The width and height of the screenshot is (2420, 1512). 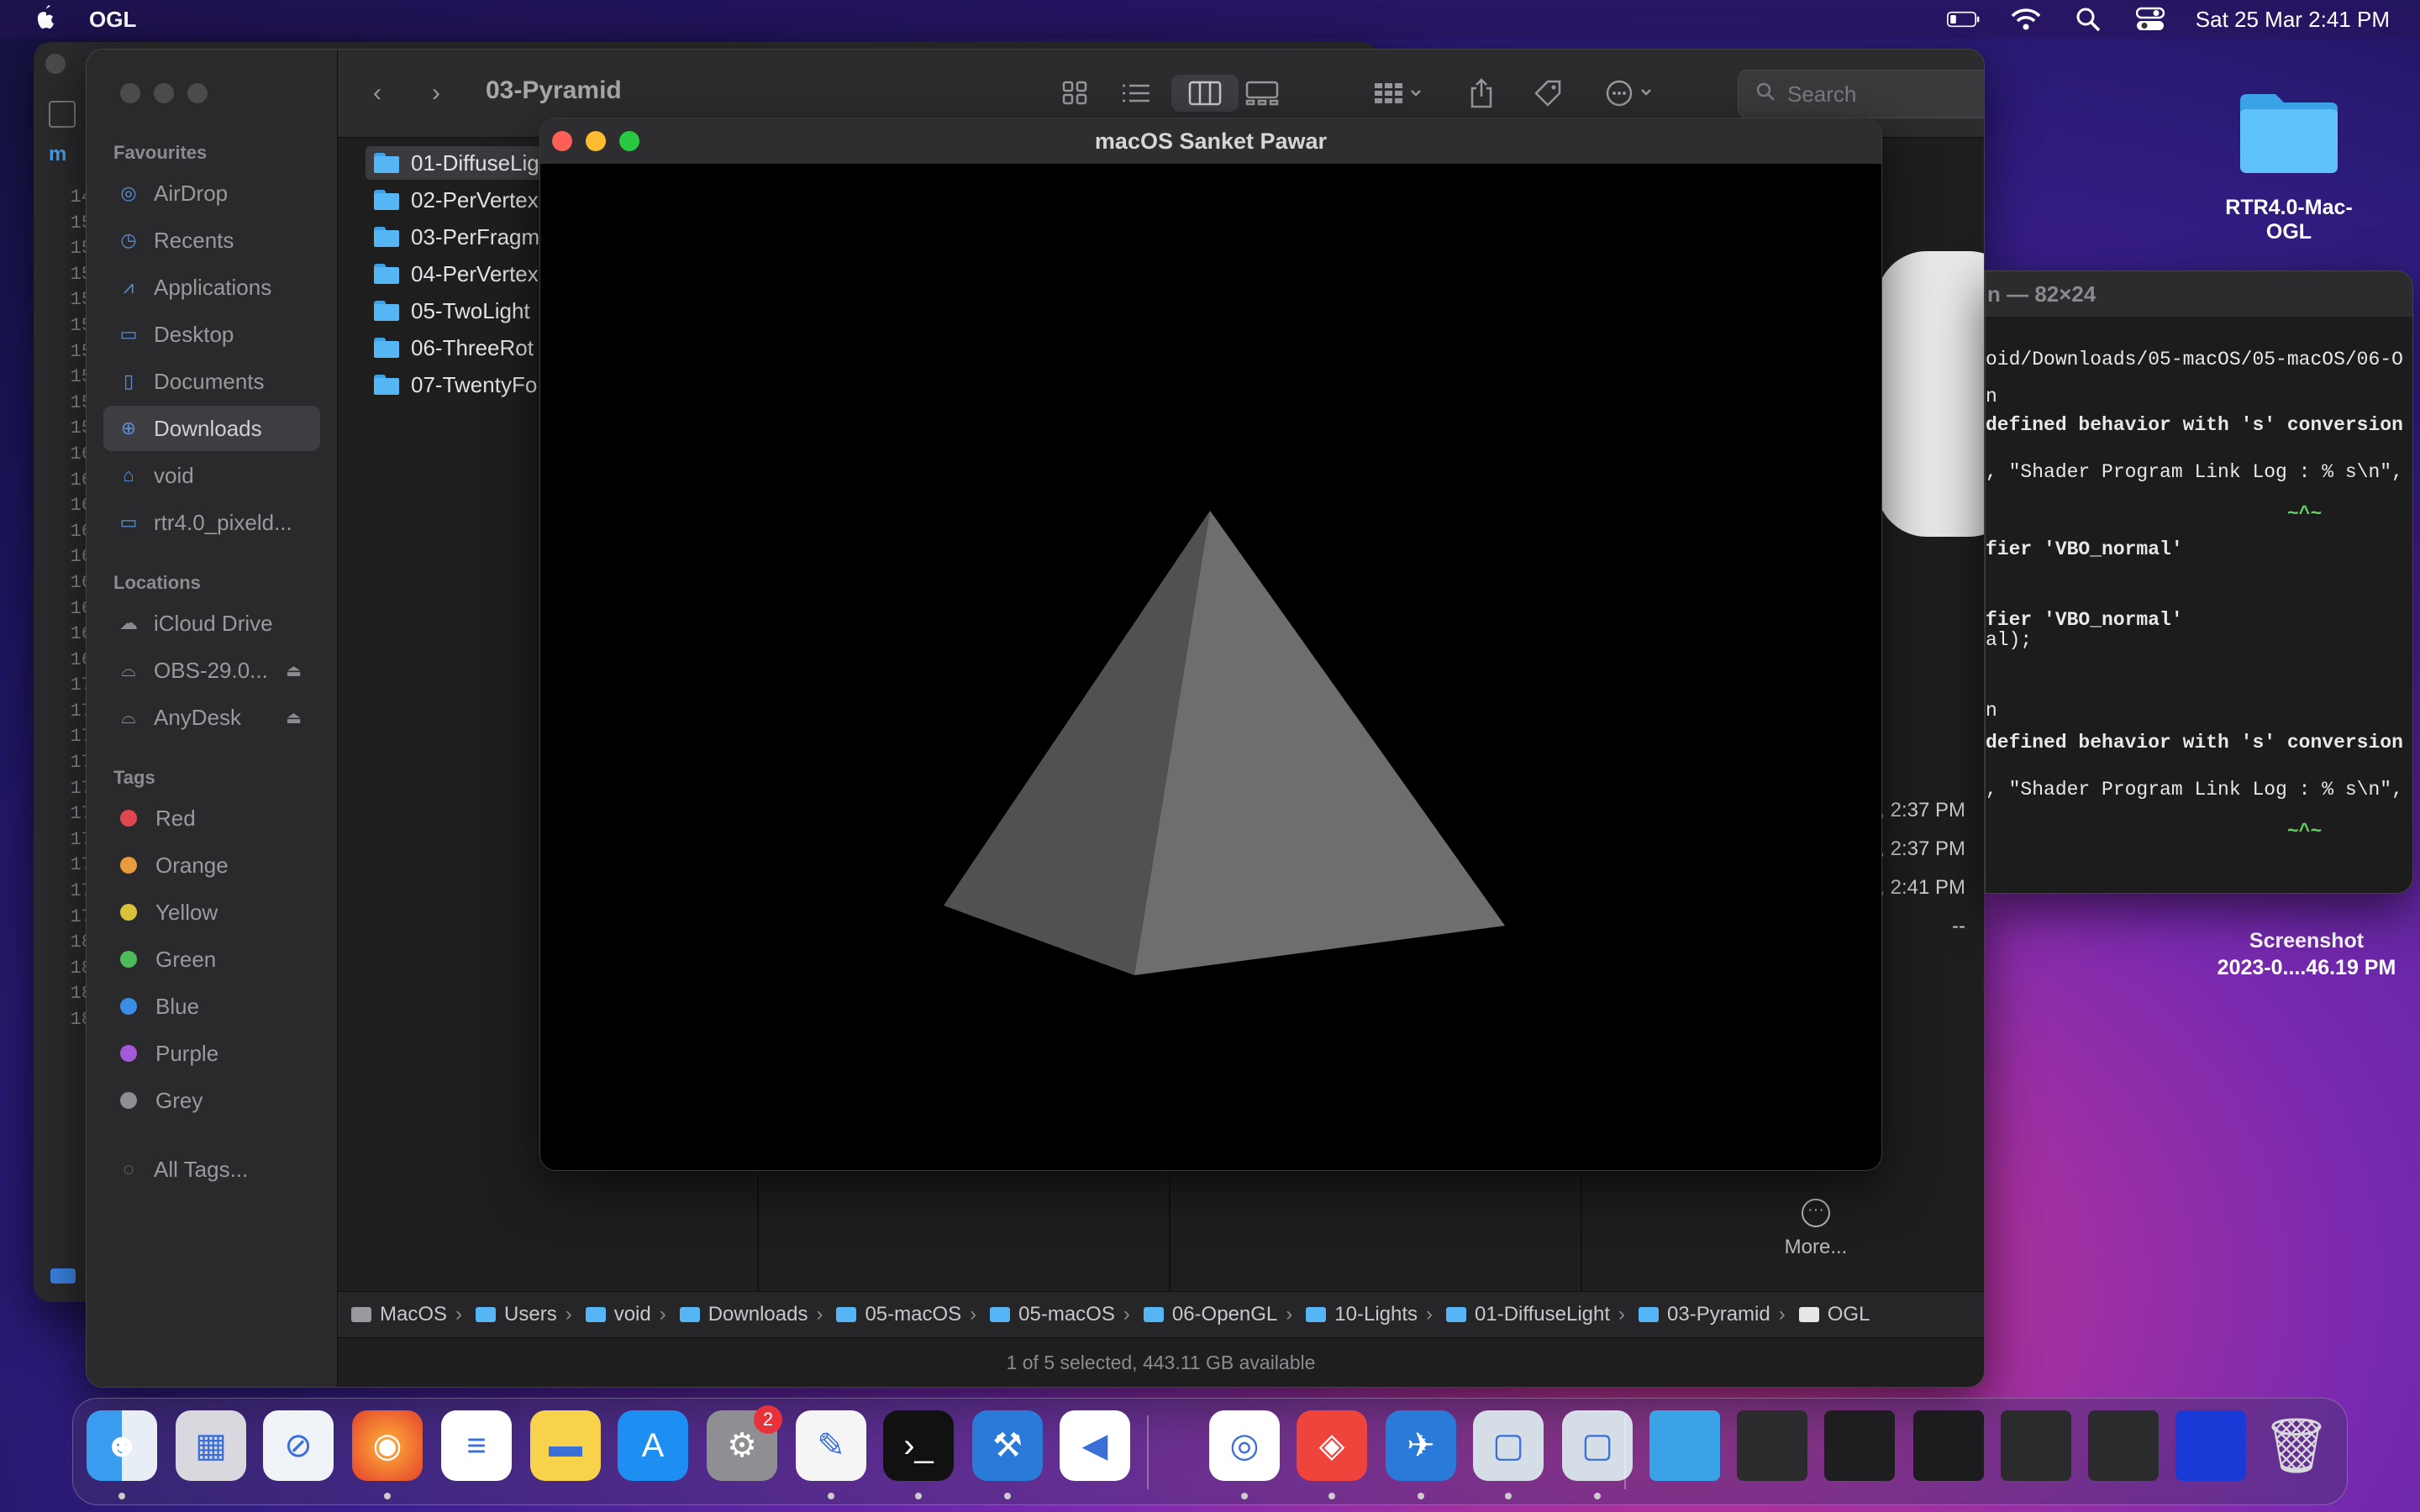 What do you see at coordinates (113, 20) in the screenshot?
I see `app-name: OGL` at bounding box center [113, 20].